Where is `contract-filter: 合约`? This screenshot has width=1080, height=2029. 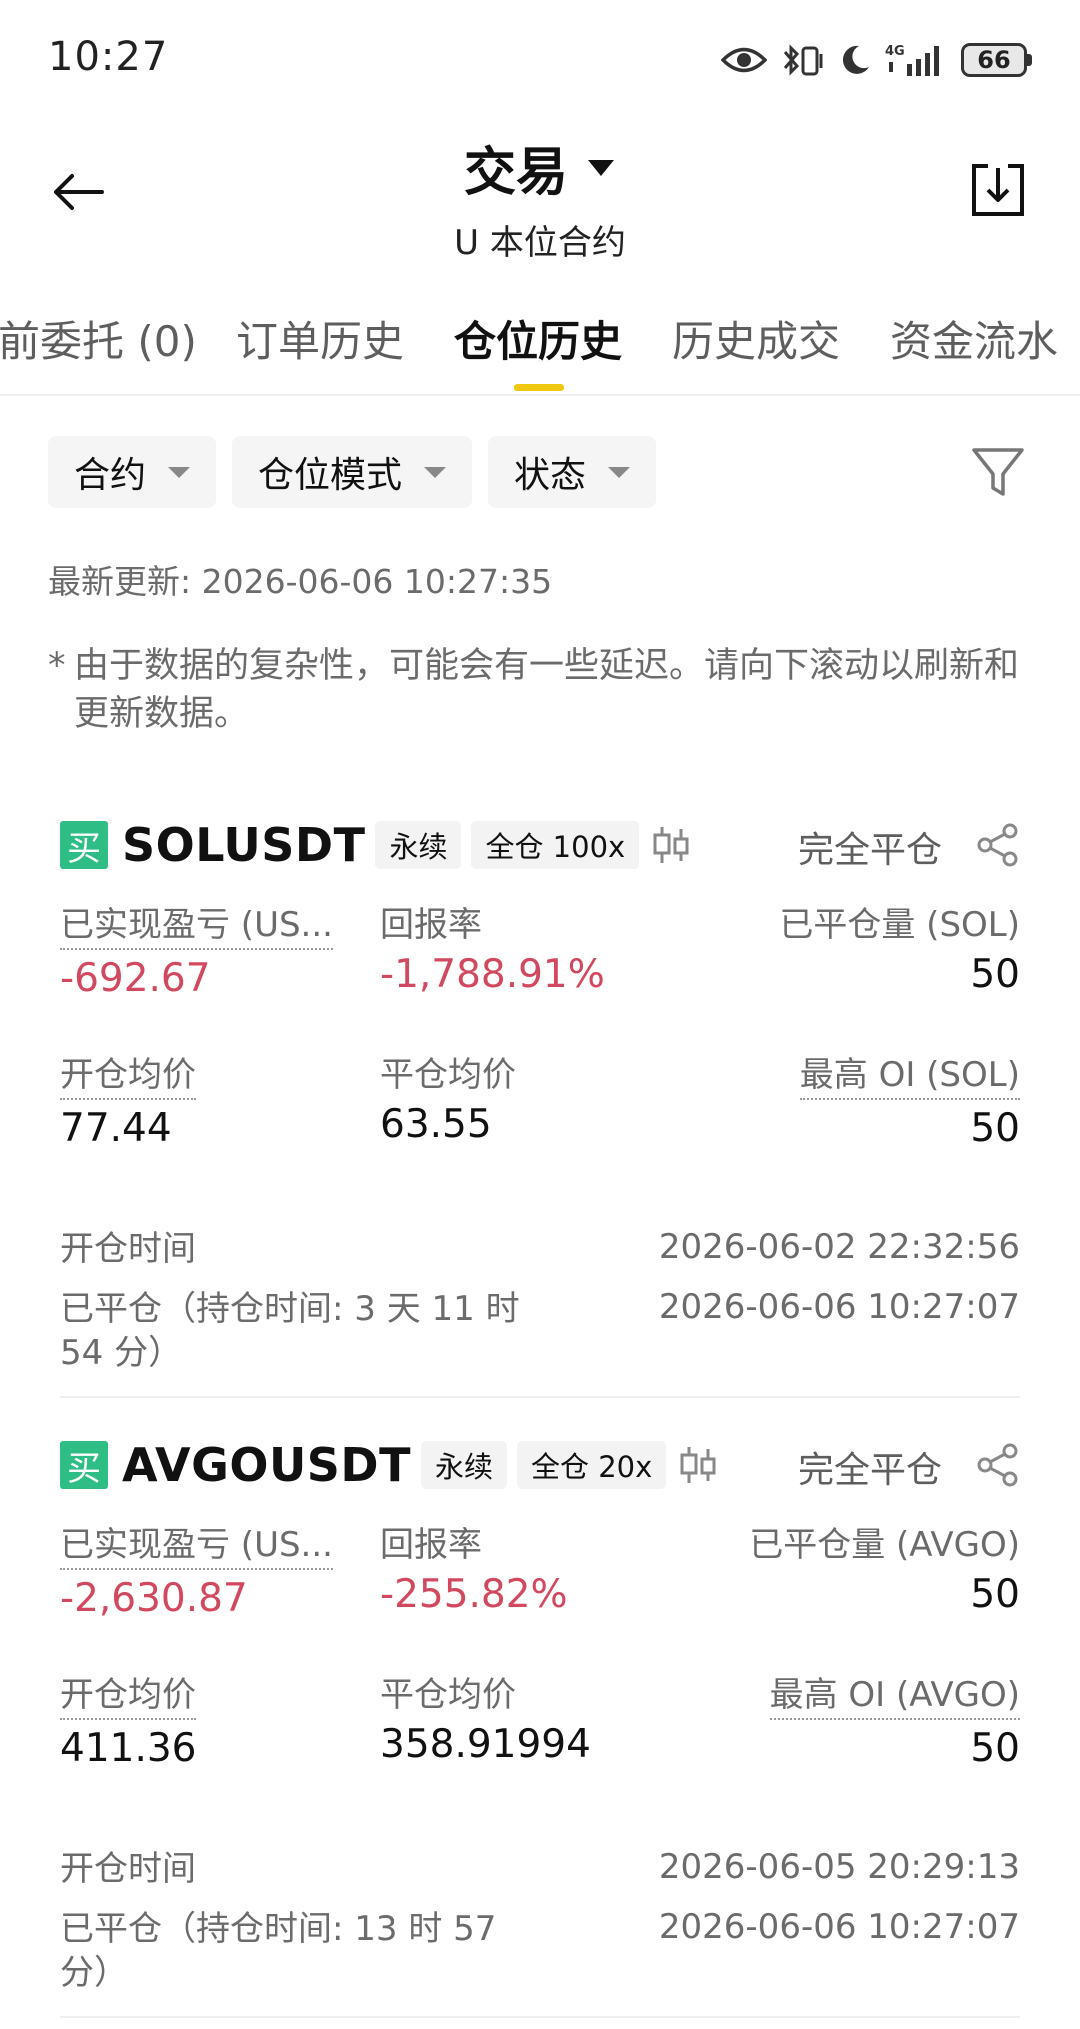
contract-filter: 合约 is located at coordinates (132, 472).